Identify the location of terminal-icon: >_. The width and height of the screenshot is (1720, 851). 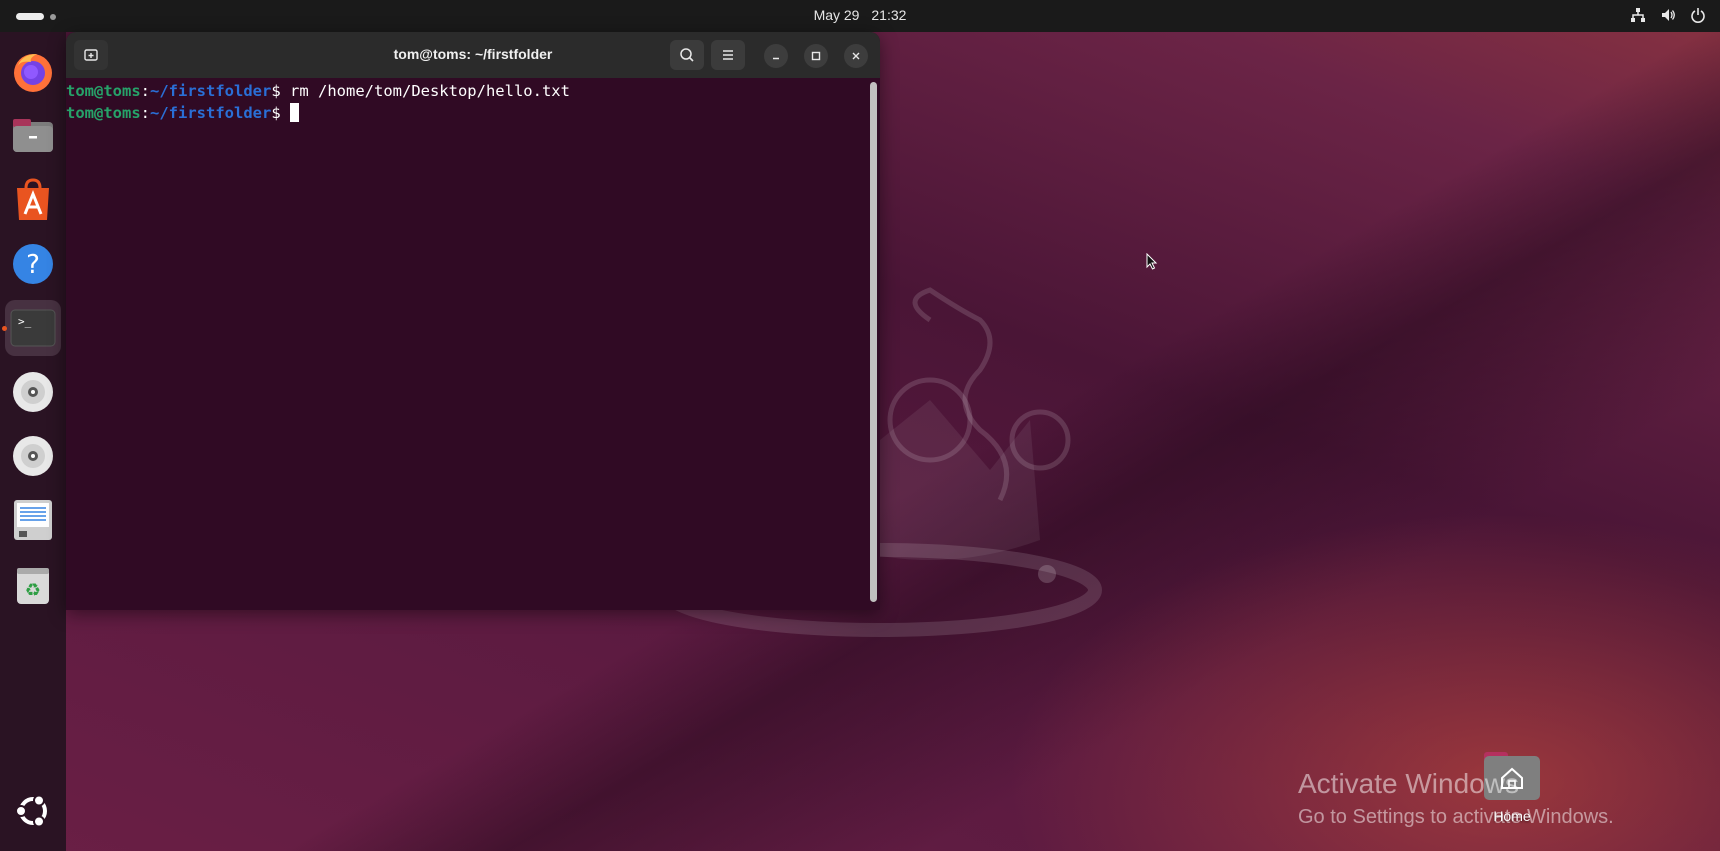
(33, 328).